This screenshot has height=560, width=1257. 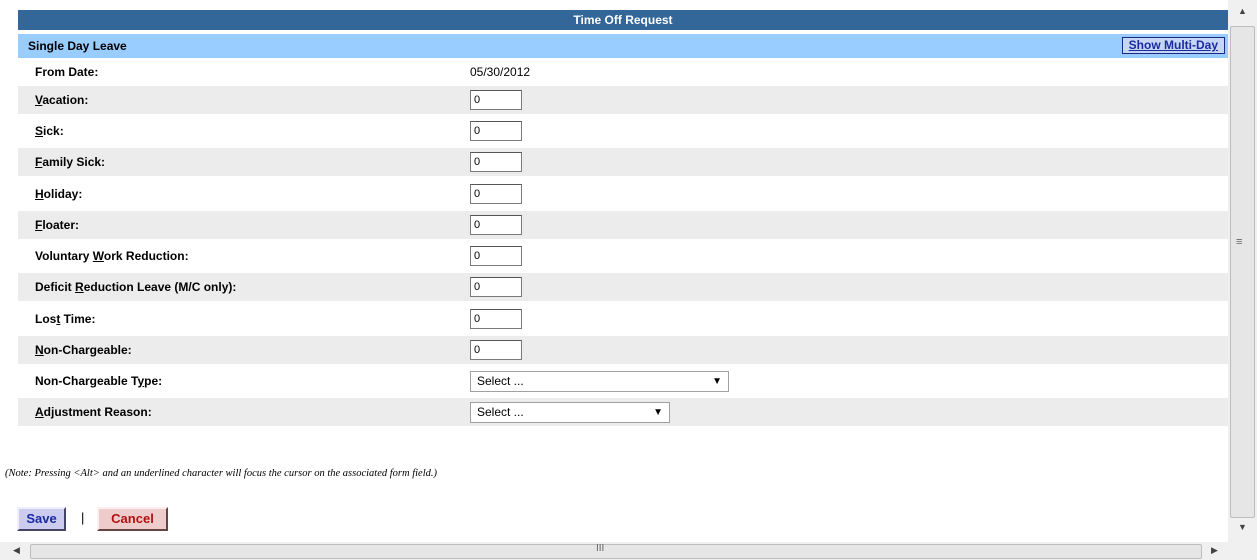 What do you see at coordinates (599, 381) in the screenshot?
I see `non-chargeable-type-select: Select ... ▼` at bounding box center [599, 381].